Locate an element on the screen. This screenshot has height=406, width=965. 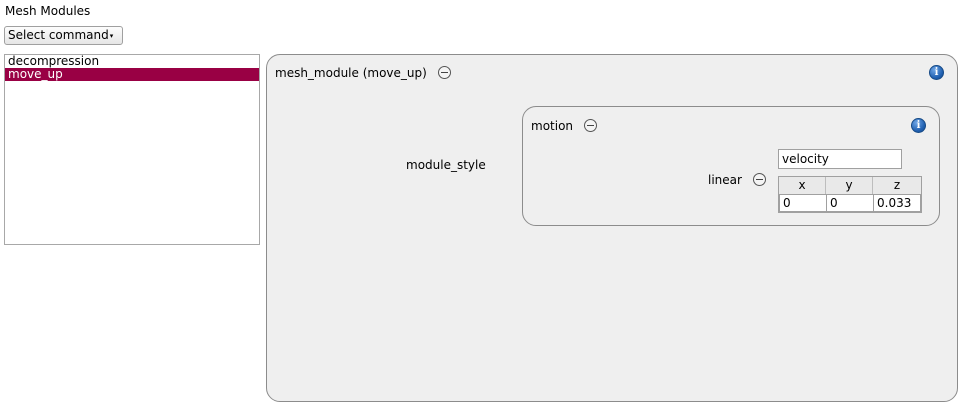
module-list: decompression move_up is located at coordinates (132, 149).